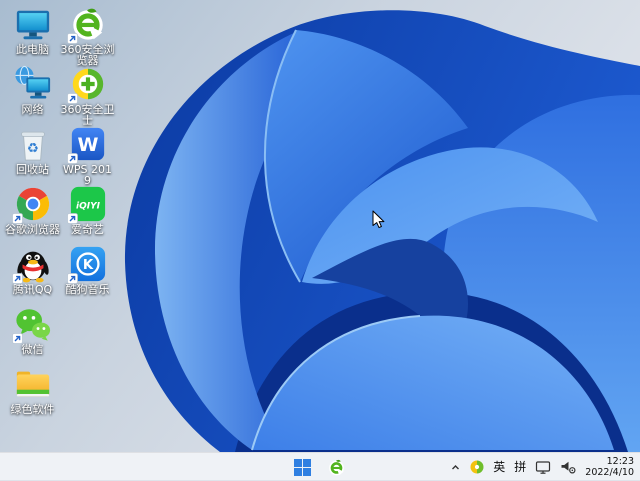 The width and height of the screenshot is (640, 481). What do you see at coordinates (499, 467) in the screenshot?
I see `ime-language-indicator: 英` at bounding box center [499, 467].